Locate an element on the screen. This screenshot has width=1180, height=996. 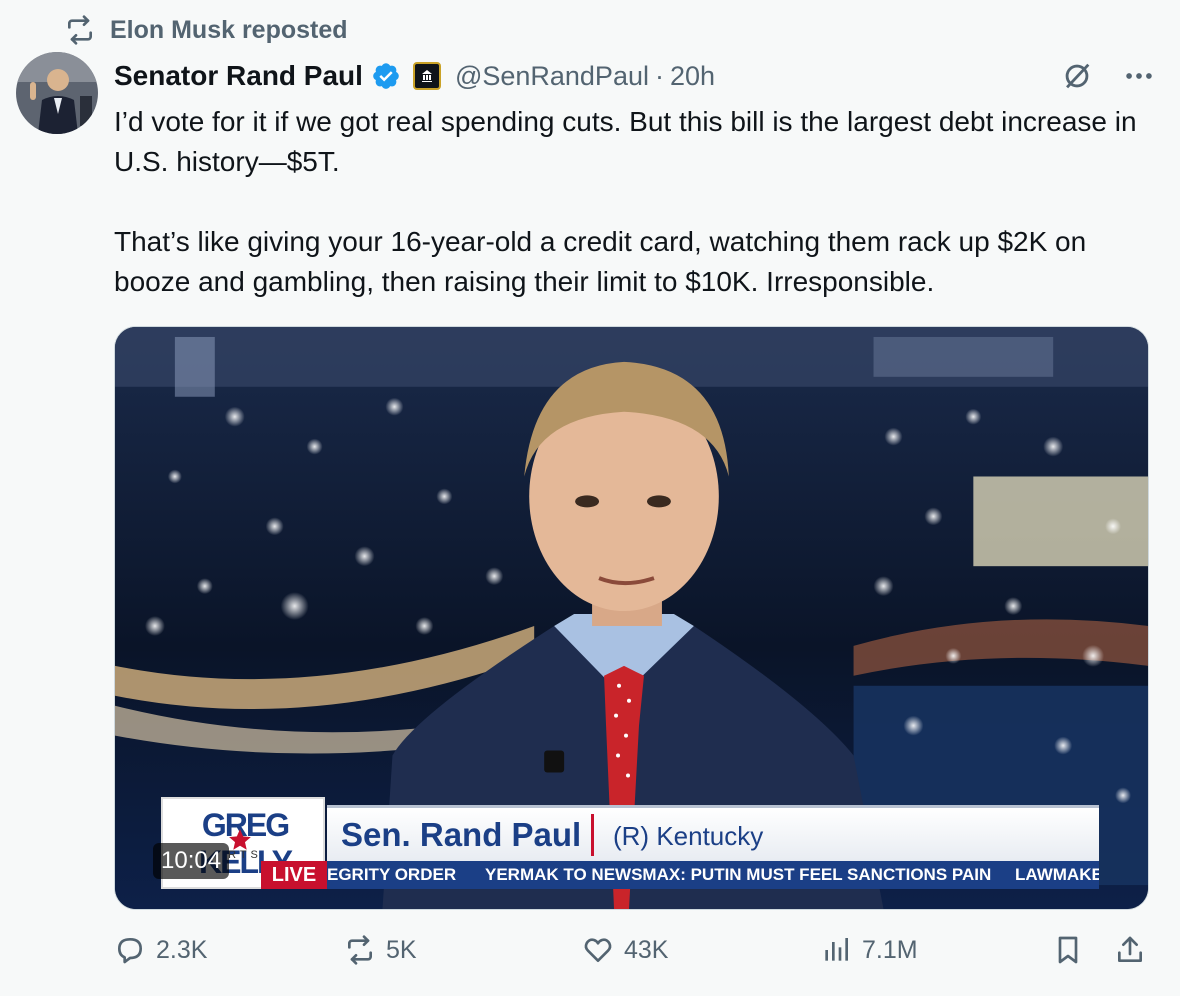
guest-affiliation: (R) Kentucky is located at coordinates (688, 836).